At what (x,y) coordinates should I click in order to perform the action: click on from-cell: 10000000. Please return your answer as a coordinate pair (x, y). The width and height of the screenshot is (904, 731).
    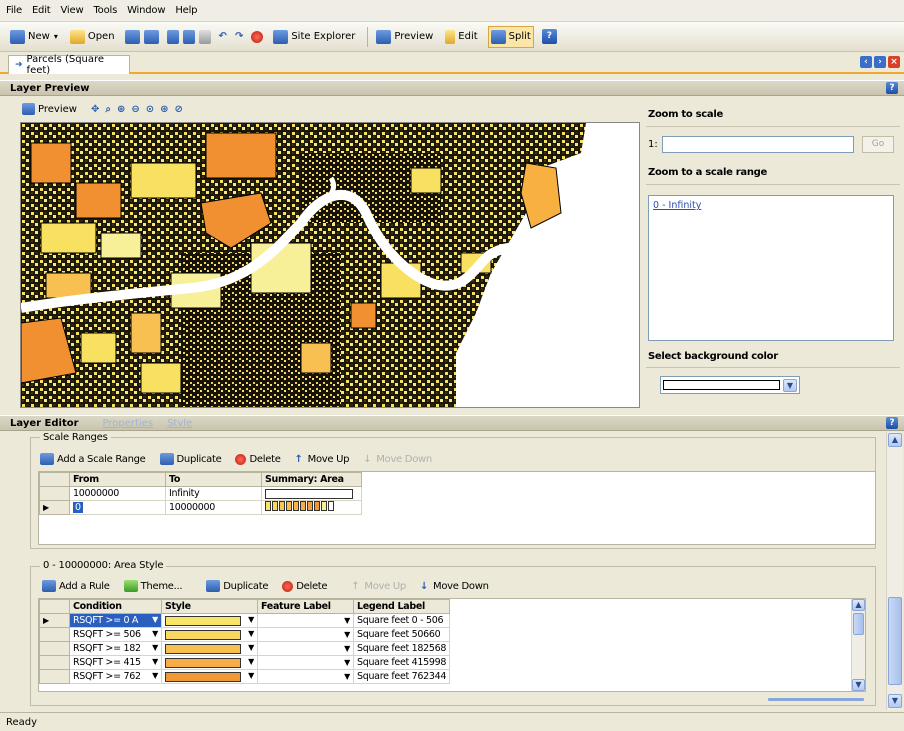
    Looking at the image, I should click on (117, 493).